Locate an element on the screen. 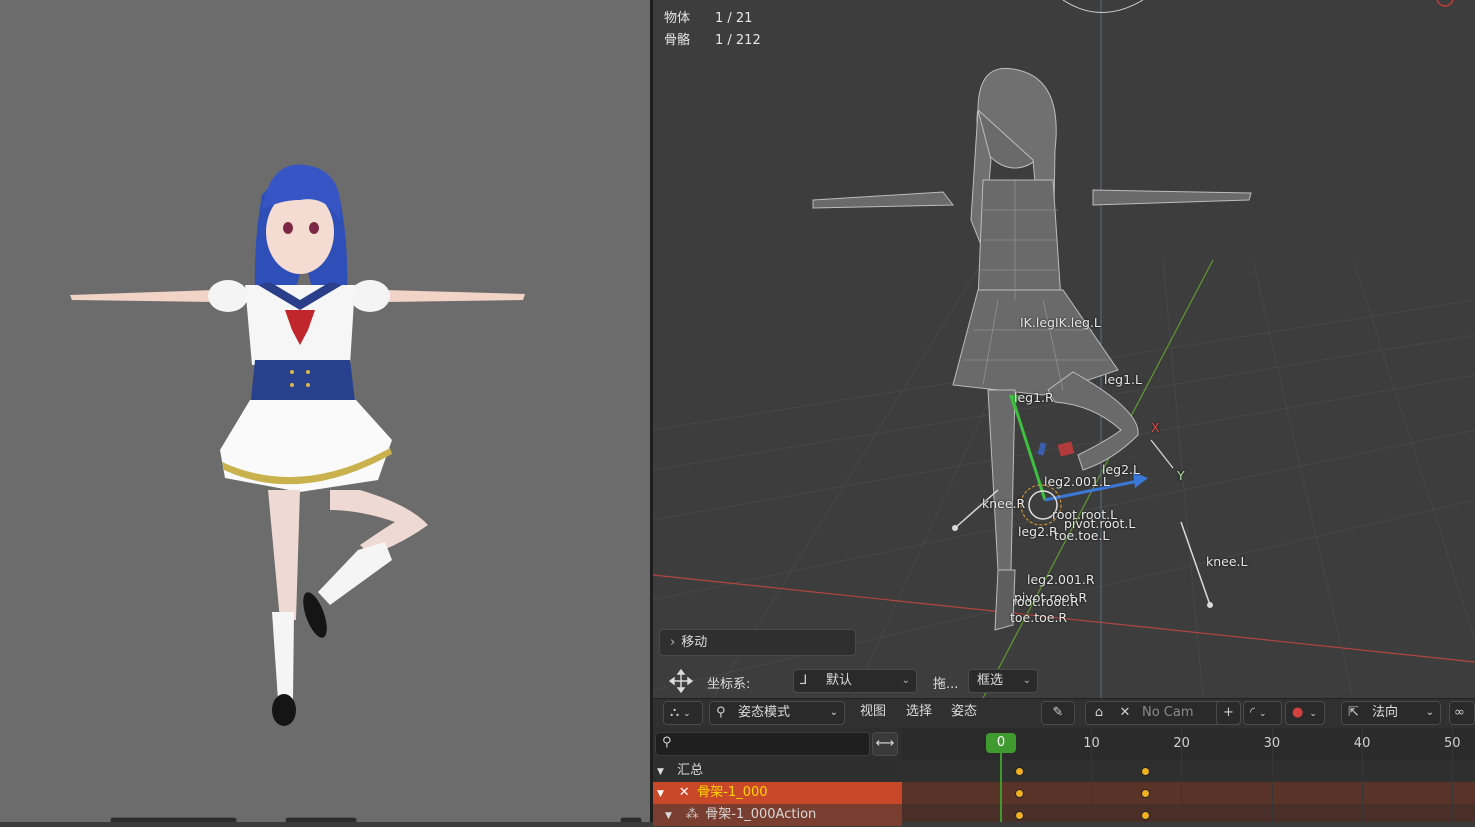 The image size is (1475, 827). proportional-edit-dropdown: ◜ ⌄ is located at coordinates (1262, 713).